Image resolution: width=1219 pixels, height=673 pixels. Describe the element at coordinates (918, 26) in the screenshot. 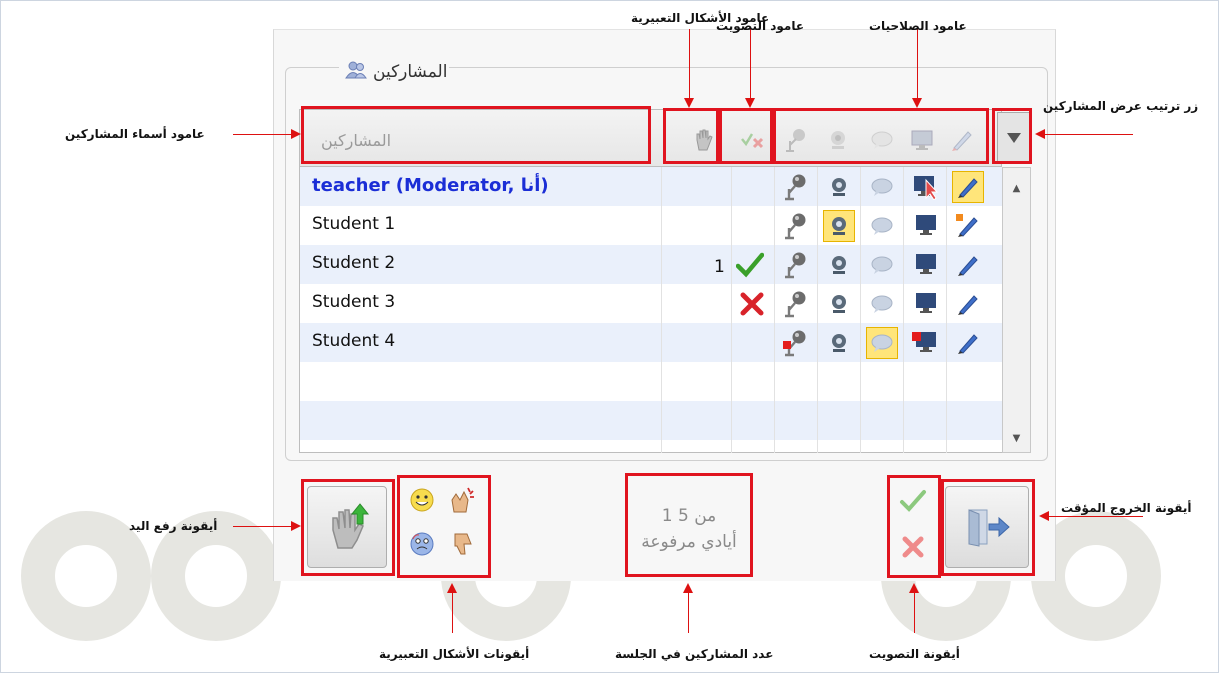

I see `label-permissions-column: عامود الصلاحيات` at that location.